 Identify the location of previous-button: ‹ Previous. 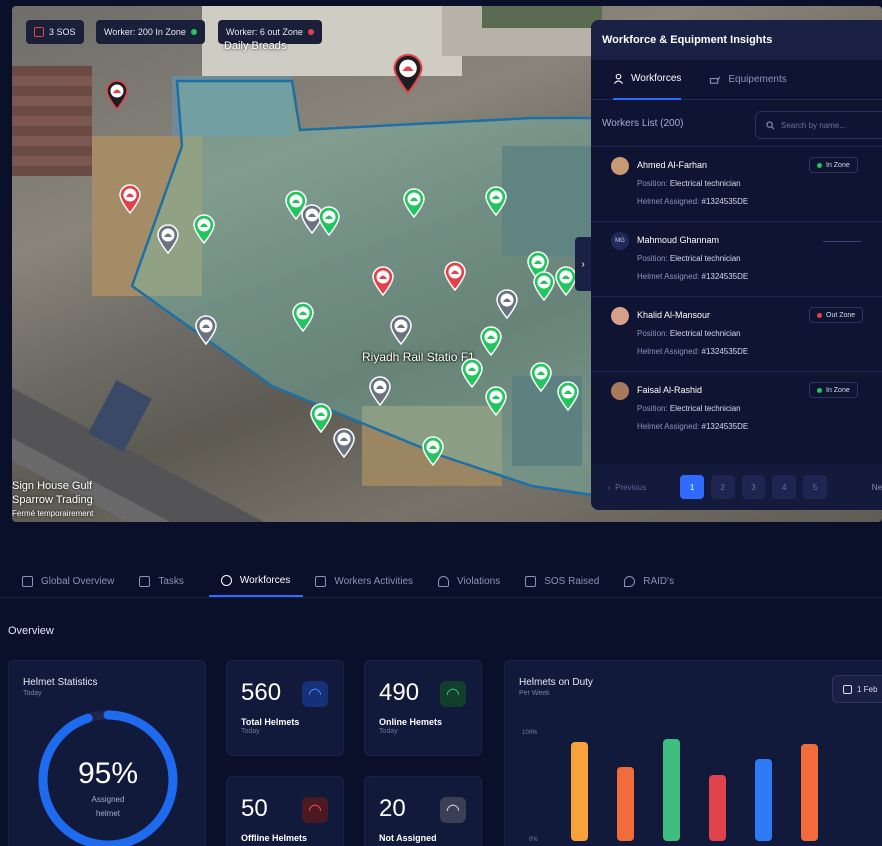
(640, 487).